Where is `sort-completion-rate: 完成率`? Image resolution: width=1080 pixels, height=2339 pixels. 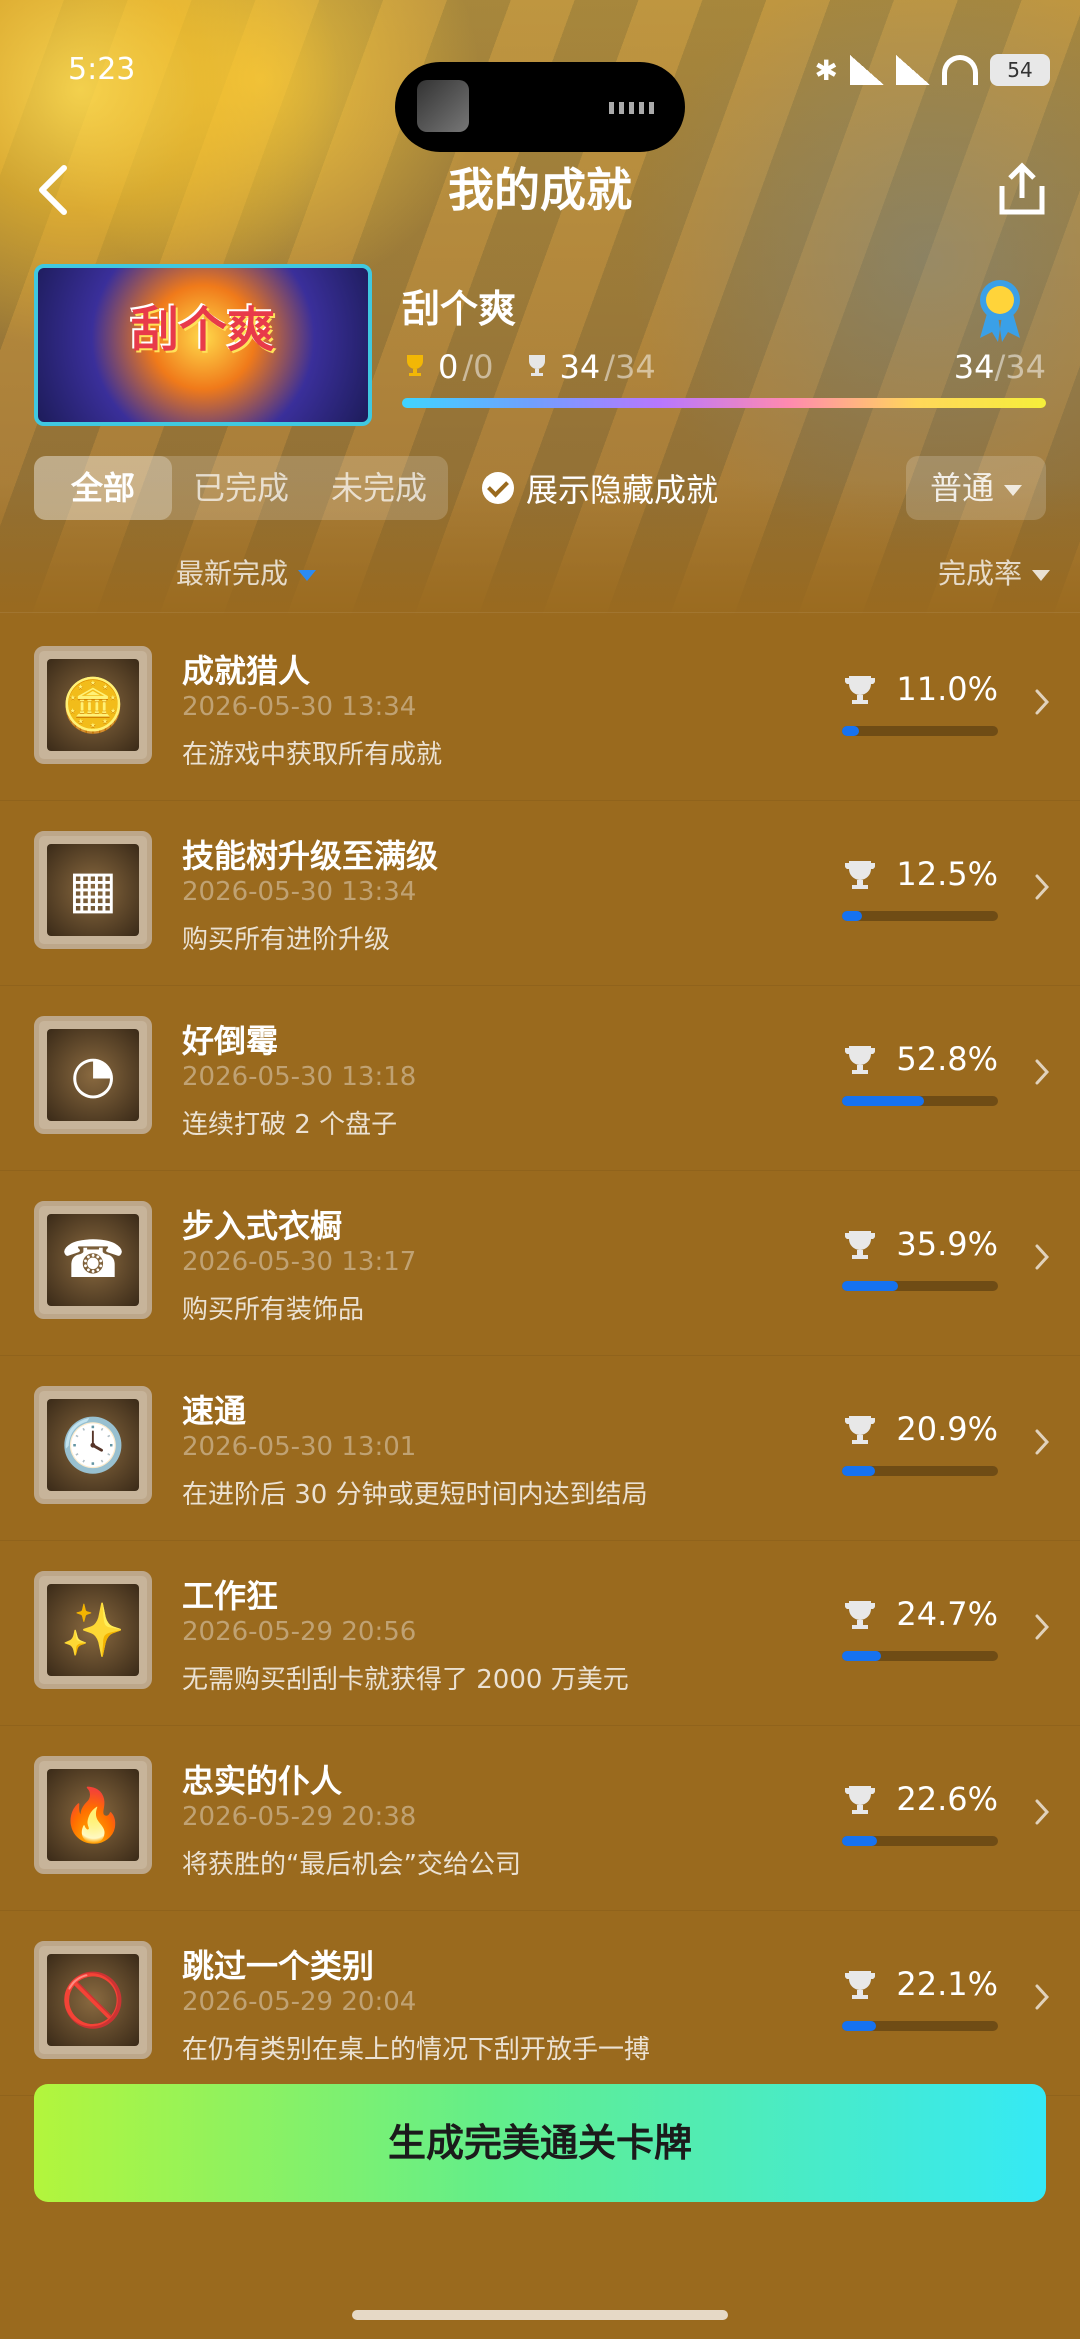
sort-completion-rate: 完成率 is located at coordinates (994, 572).